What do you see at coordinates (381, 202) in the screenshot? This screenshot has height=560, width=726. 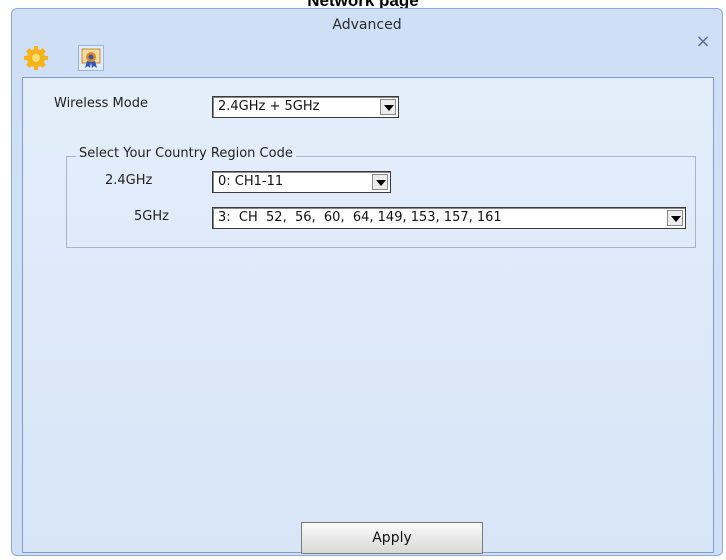 I see `region-code-group` at bounding box center [381, 202].